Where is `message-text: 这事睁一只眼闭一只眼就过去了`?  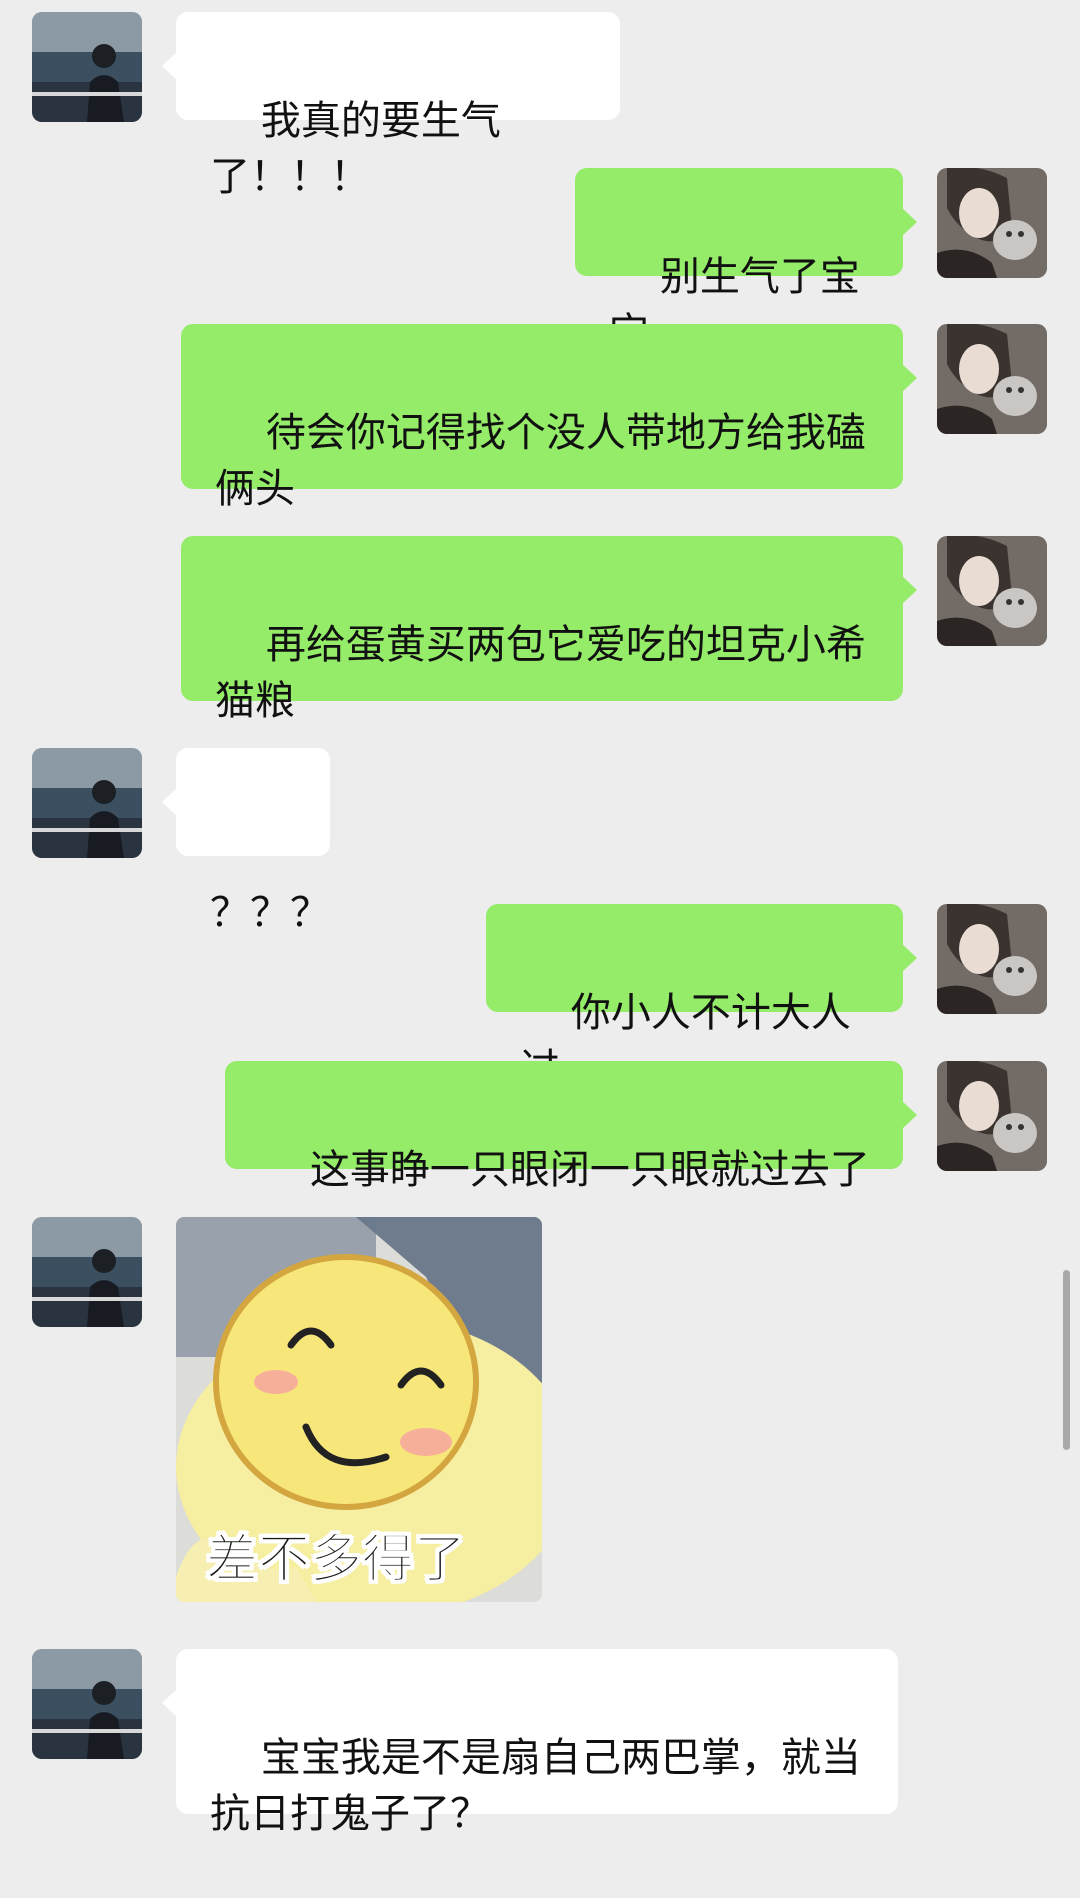 message-text: 这事睁一只眼闭一只眼就过去了 is located at coordinates (589, 1170).